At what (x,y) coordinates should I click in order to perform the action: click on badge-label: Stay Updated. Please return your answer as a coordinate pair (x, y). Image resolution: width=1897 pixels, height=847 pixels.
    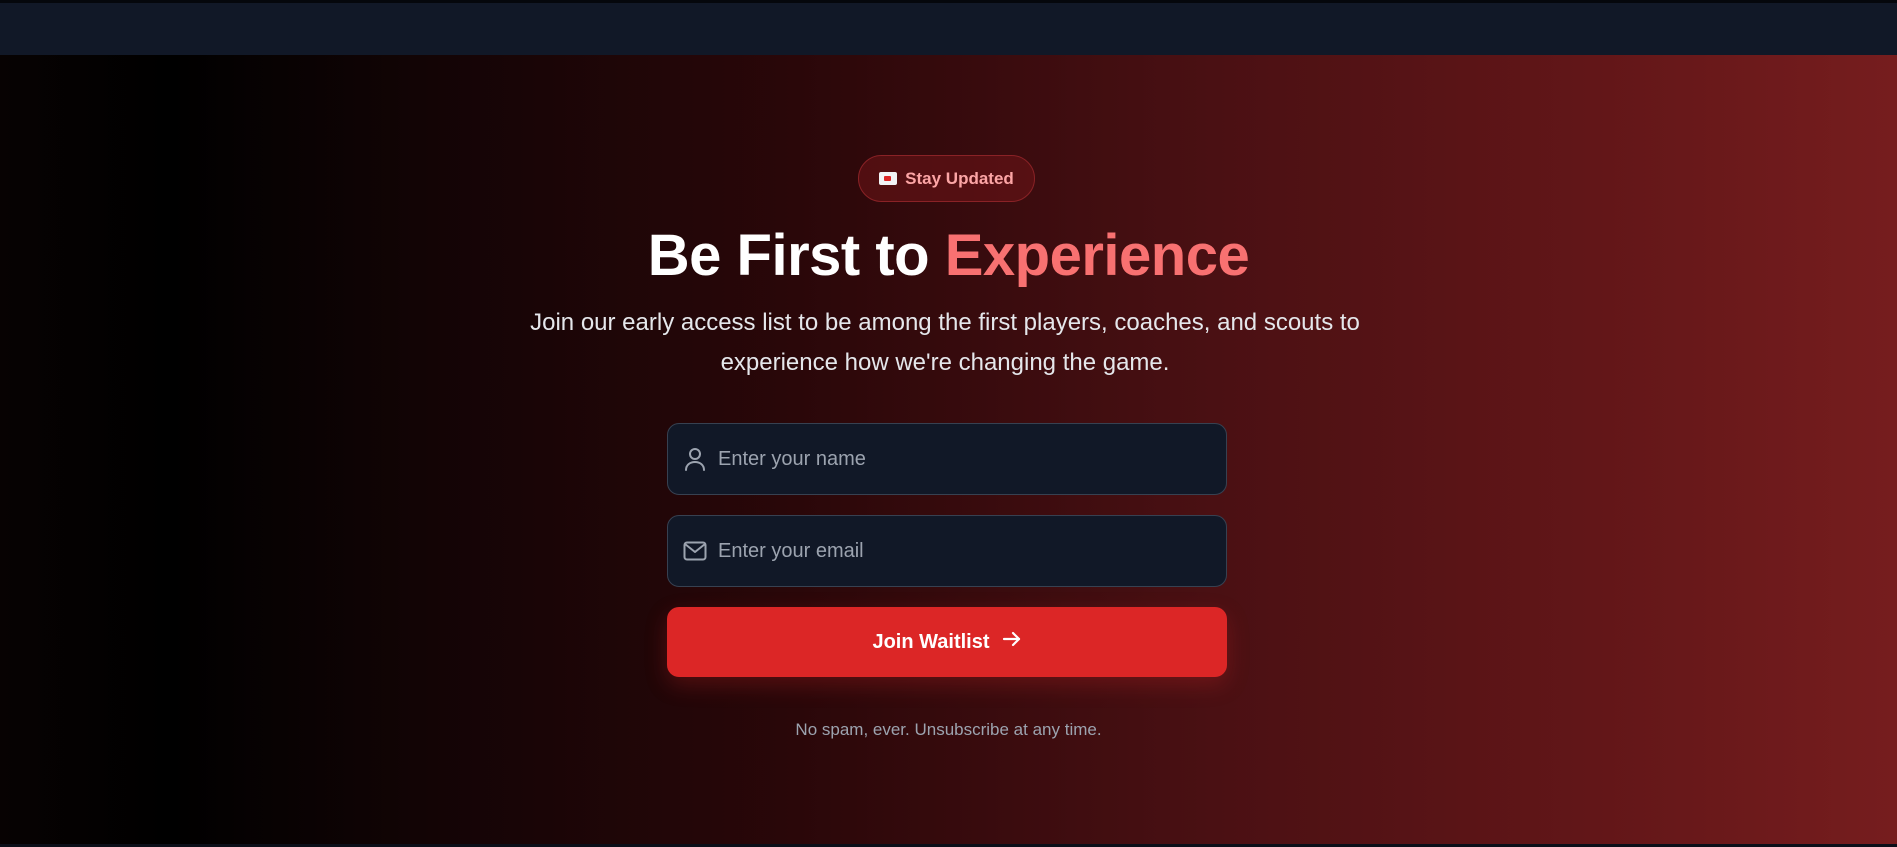
    Looking at the image, I should click on (959, 178).